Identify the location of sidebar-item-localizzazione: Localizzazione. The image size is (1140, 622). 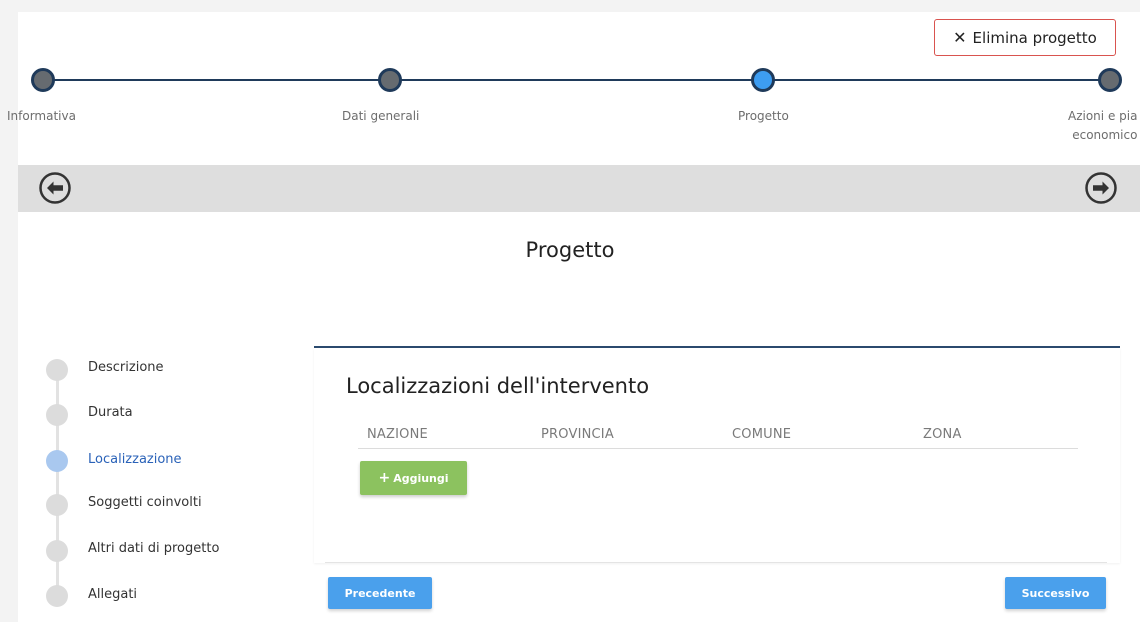
(135, 459).